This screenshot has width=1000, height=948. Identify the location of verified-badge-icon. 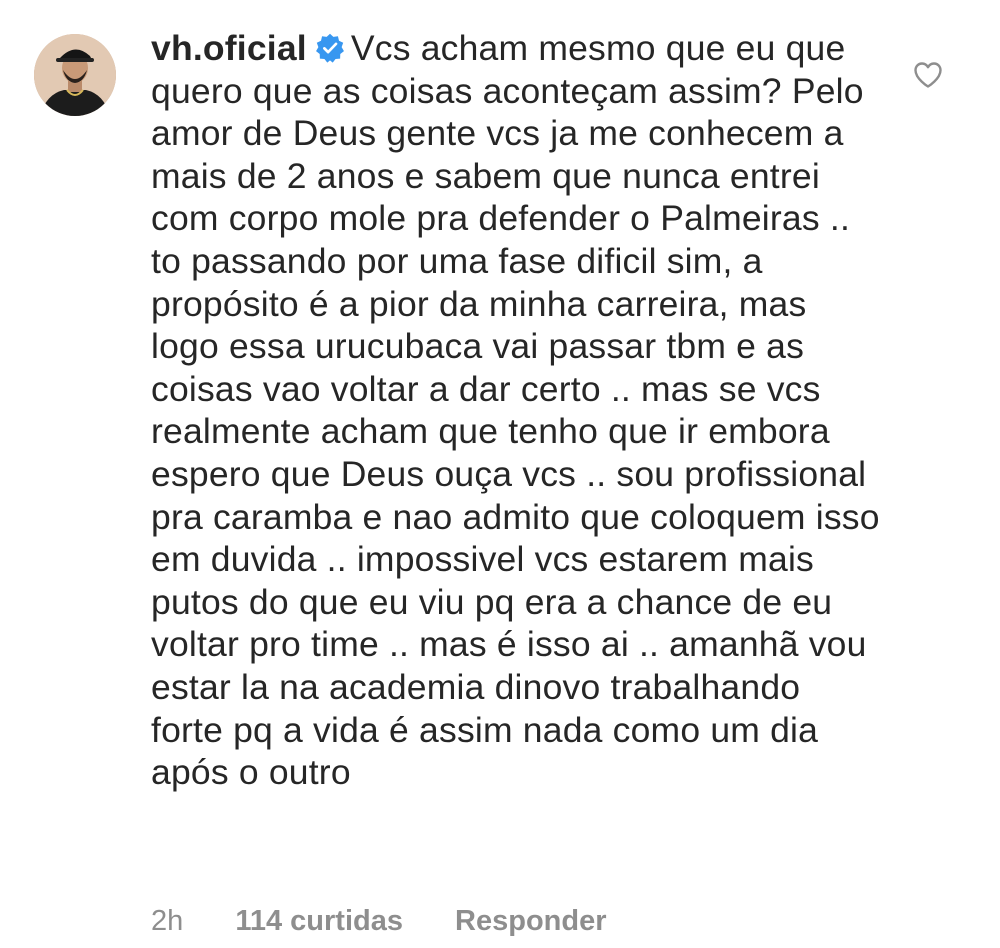
(330, 46).